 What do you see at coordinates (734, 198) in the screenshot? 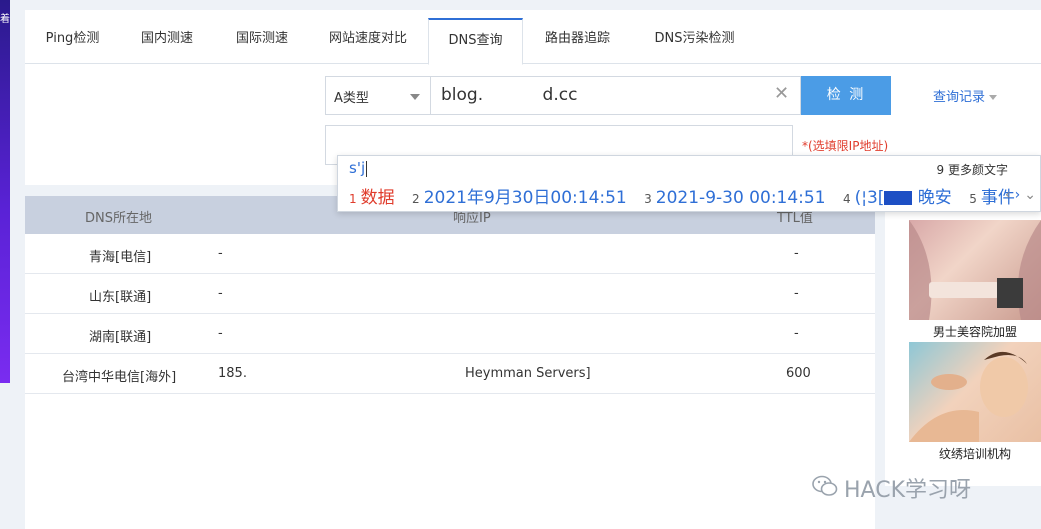
I see `ime-candidate: 3 2021-9-30 00:14:51` at bounding box center [734, 198].